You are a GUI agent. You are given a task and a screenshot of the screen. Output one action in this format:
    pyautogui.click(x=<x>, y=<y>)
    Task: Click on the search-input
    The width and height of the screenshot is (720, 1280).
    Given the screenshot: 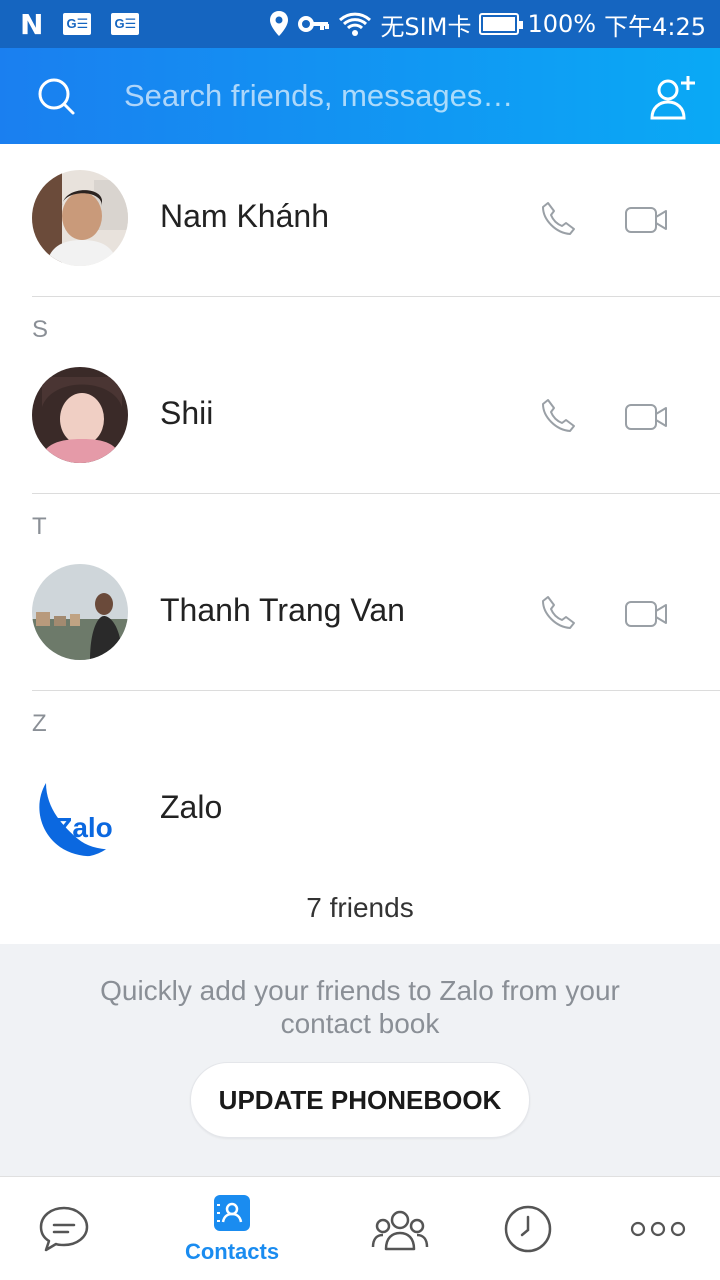 What is the action you would take?
    pyautogui.click(x=364, y=96)
    